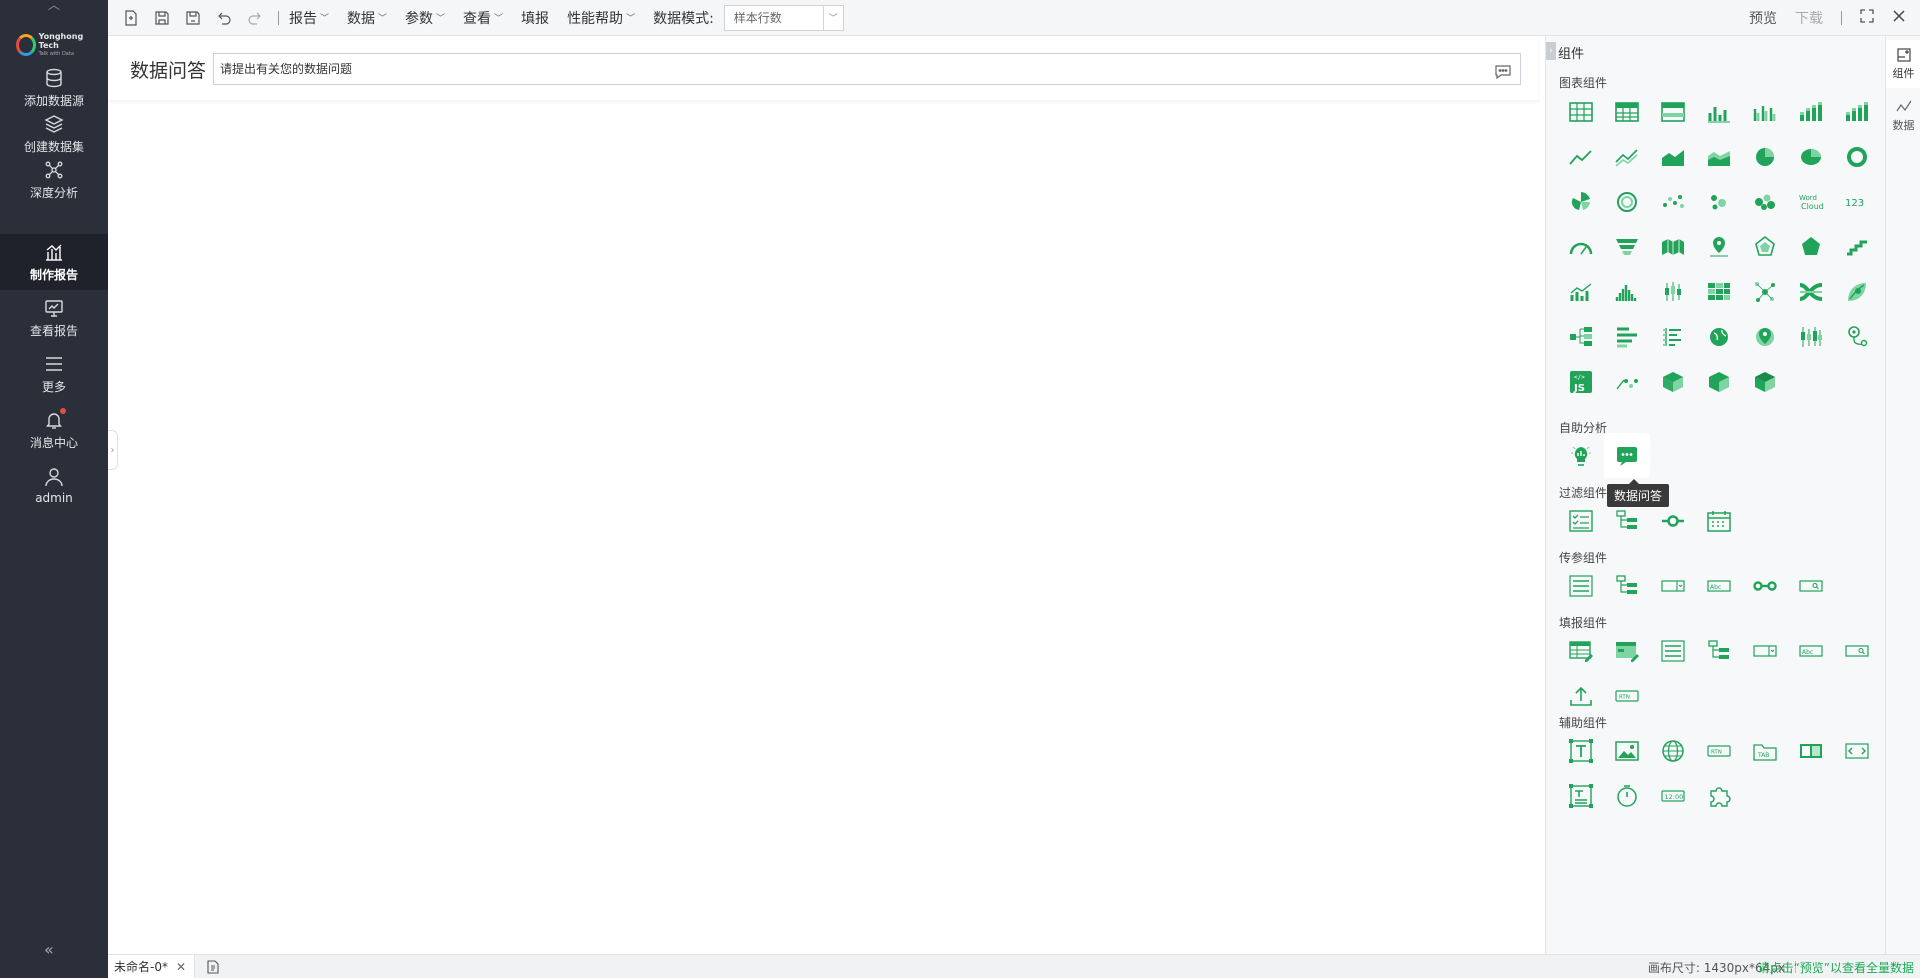  Describe the element at coordinates (1857, 336) in the screenshot. I see `track-map-icon` at that location.